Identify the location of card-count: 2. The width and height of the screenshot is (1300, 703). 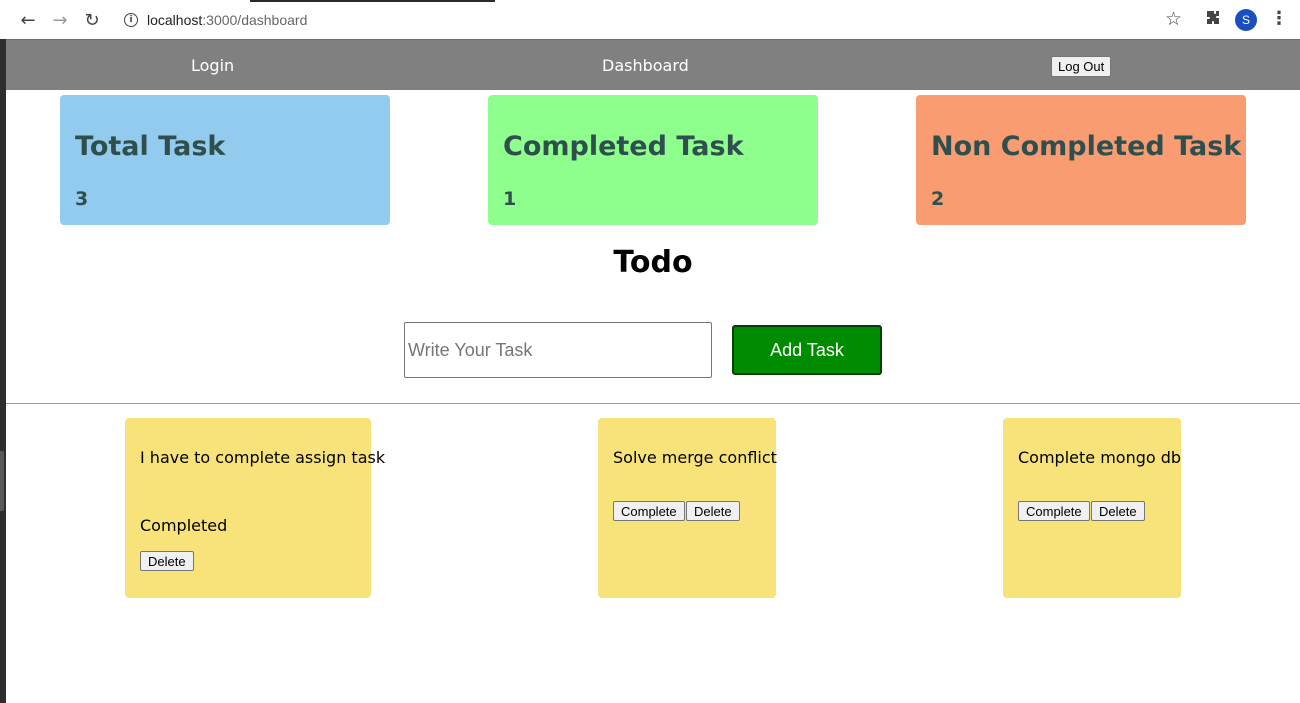
(938, 199).